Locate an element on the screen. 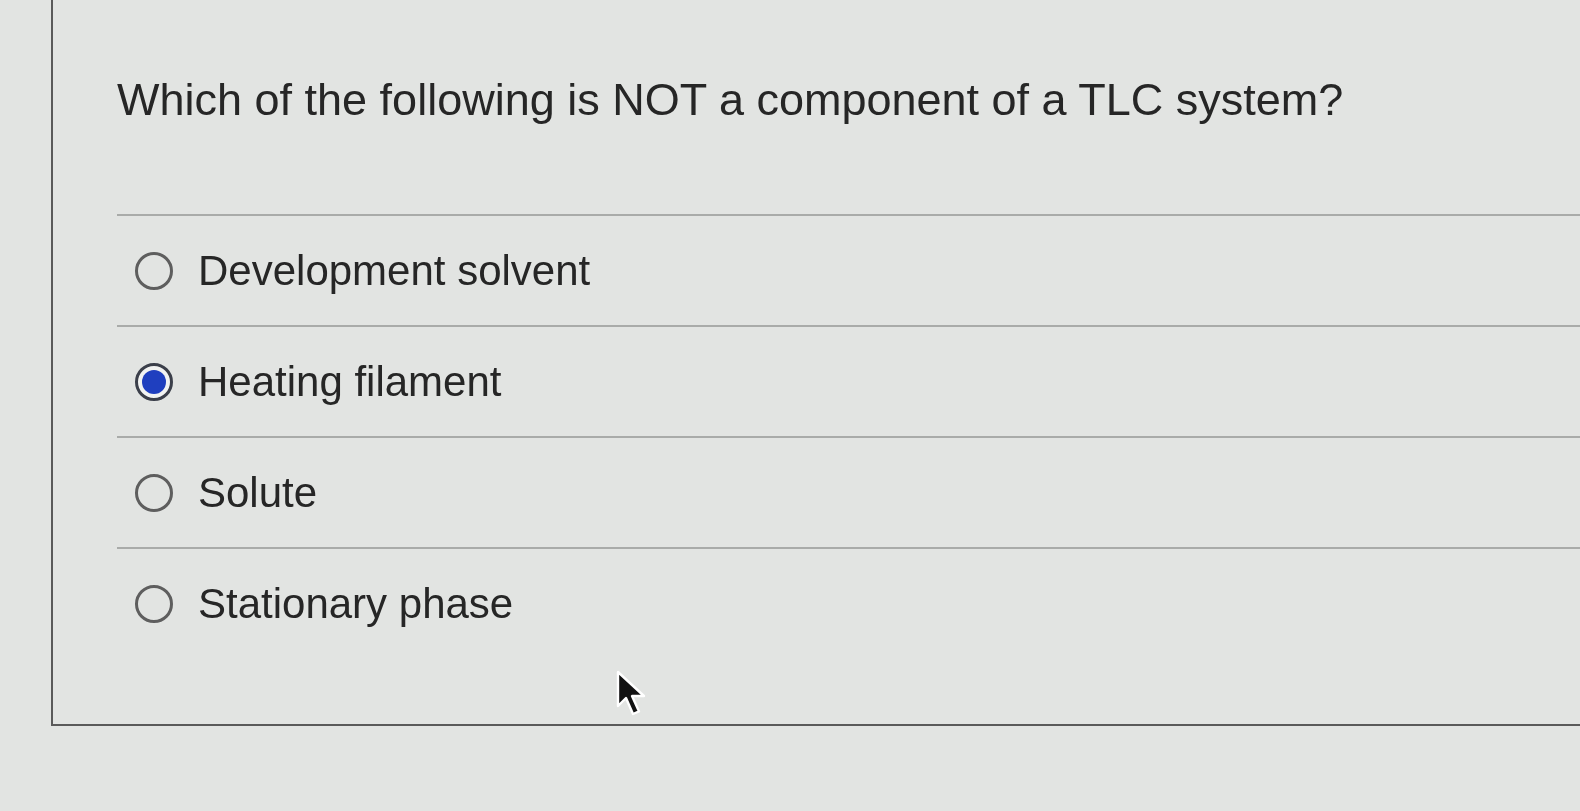 This screenshot has height=811, width=1580. option-label: Heating filament is located at coordinates (350, 381).